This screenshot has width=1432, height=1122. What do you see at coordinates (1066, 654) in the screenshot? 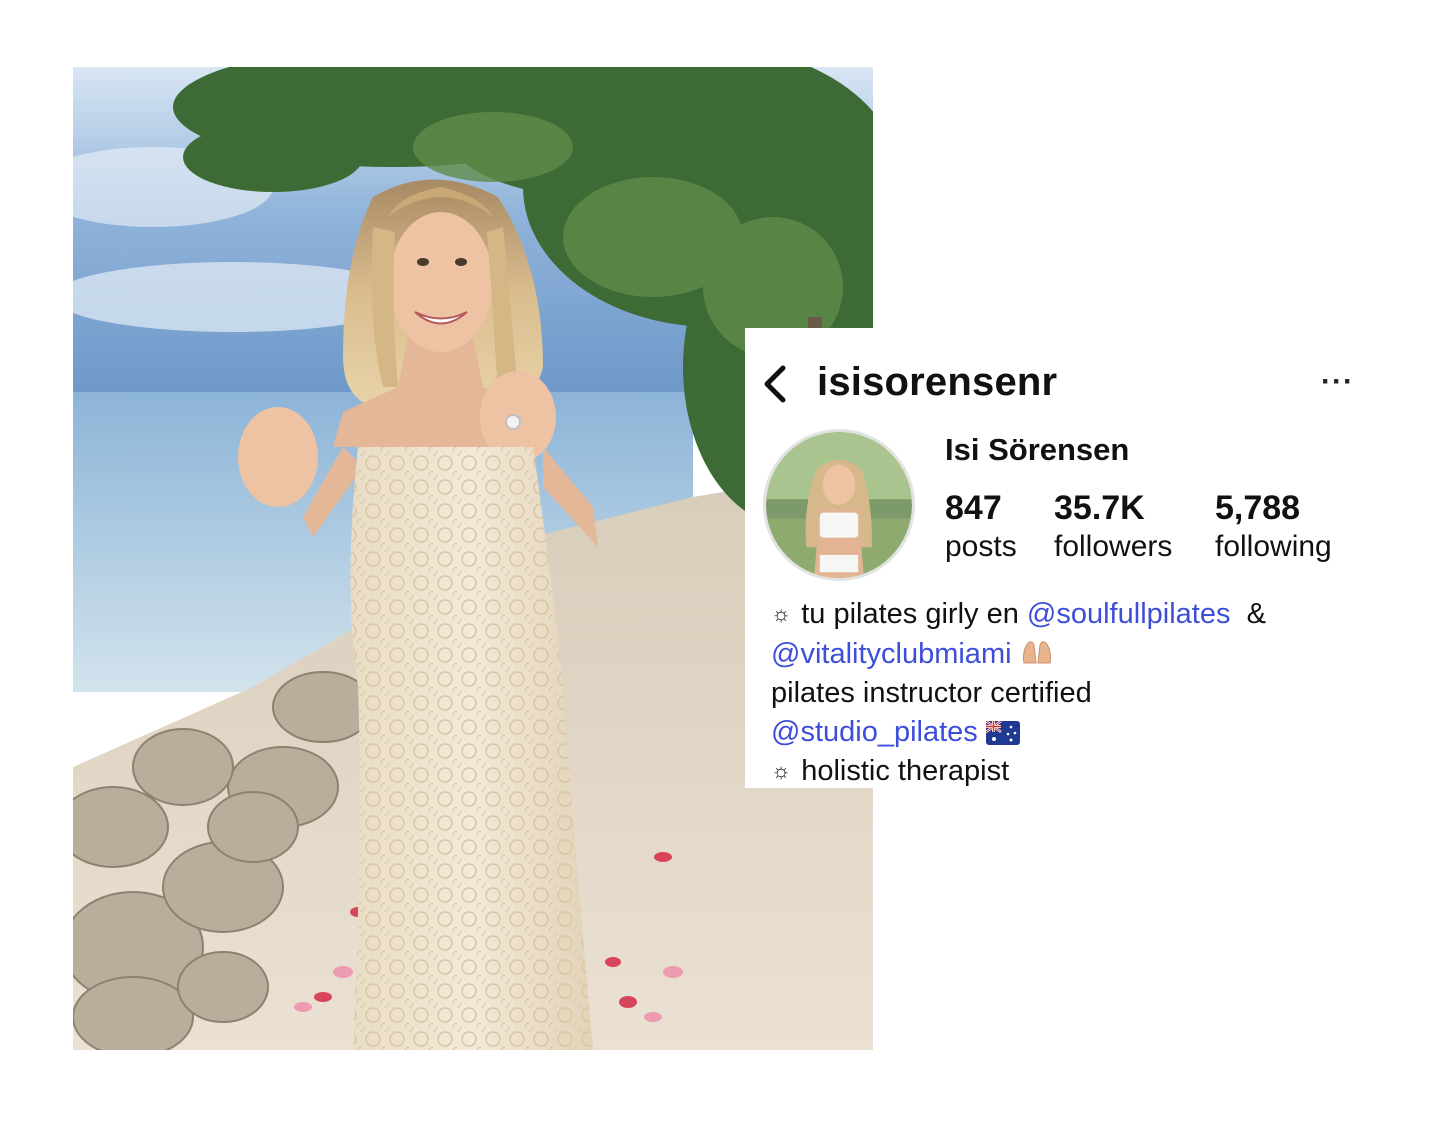
I see `bio-line-2: @vitalityclubmiami` at bounding box center [1066, 654].